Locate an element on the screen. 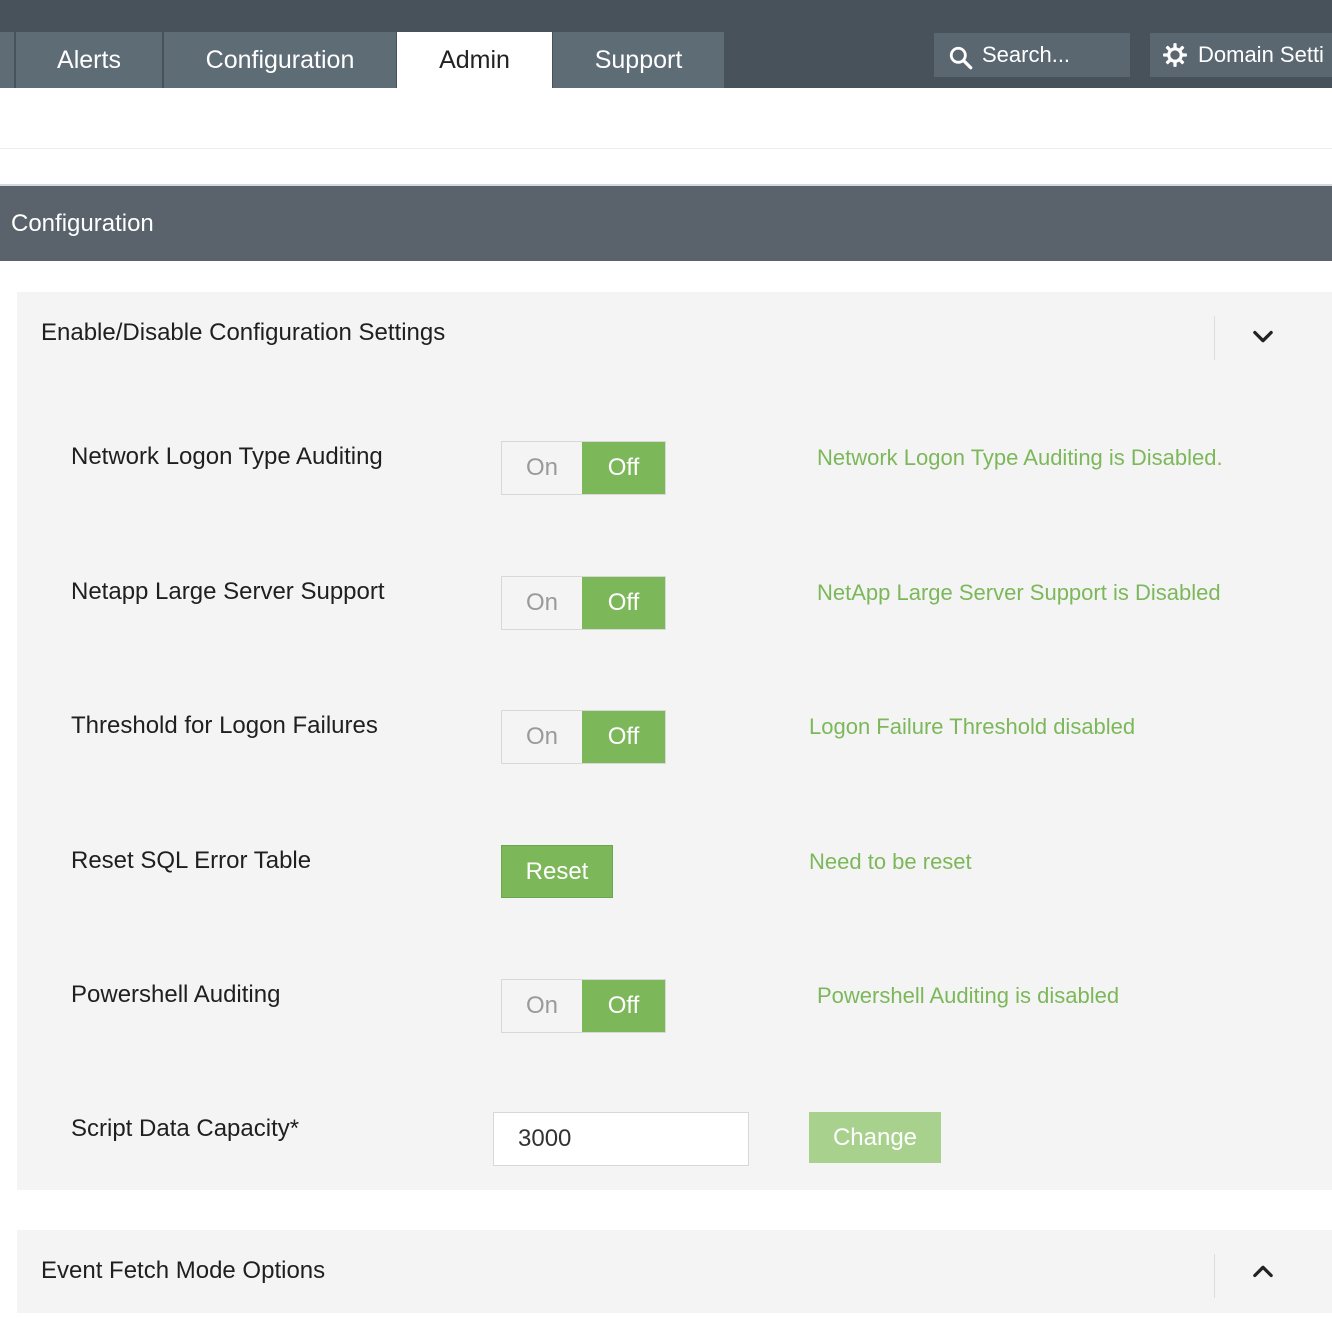 Image resolution: width=1332 pixels, height=1318 pixels. row-label-script-capacity: Script Data Capacity* is located at coordinates (185, 1128).